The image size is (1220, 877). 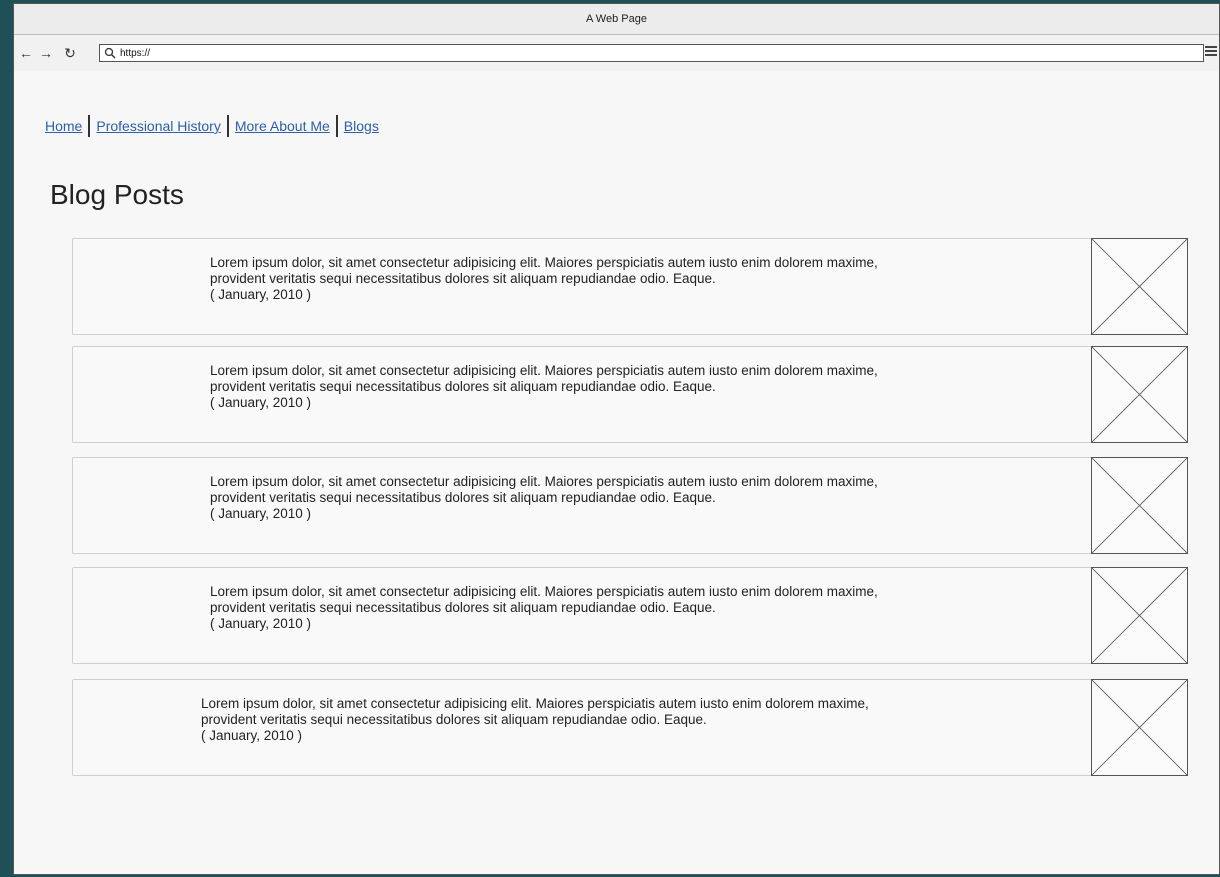 I want to click on window-title: A Web Page, so click(x=616, y=19).